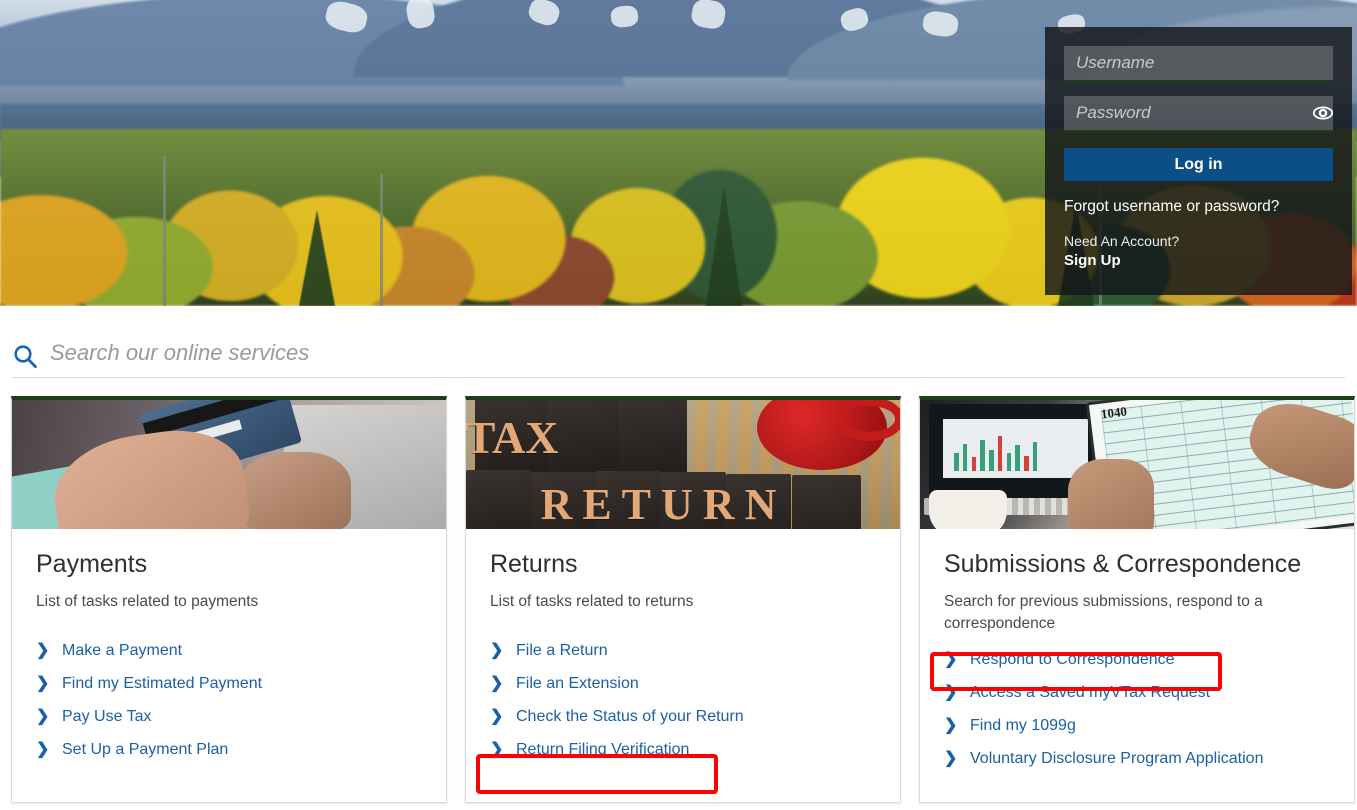 The height and width of the screenshot is (810, 1357). Describe the element at coordinates (697, 355) in the screenshot. I see `search-input` at that location.